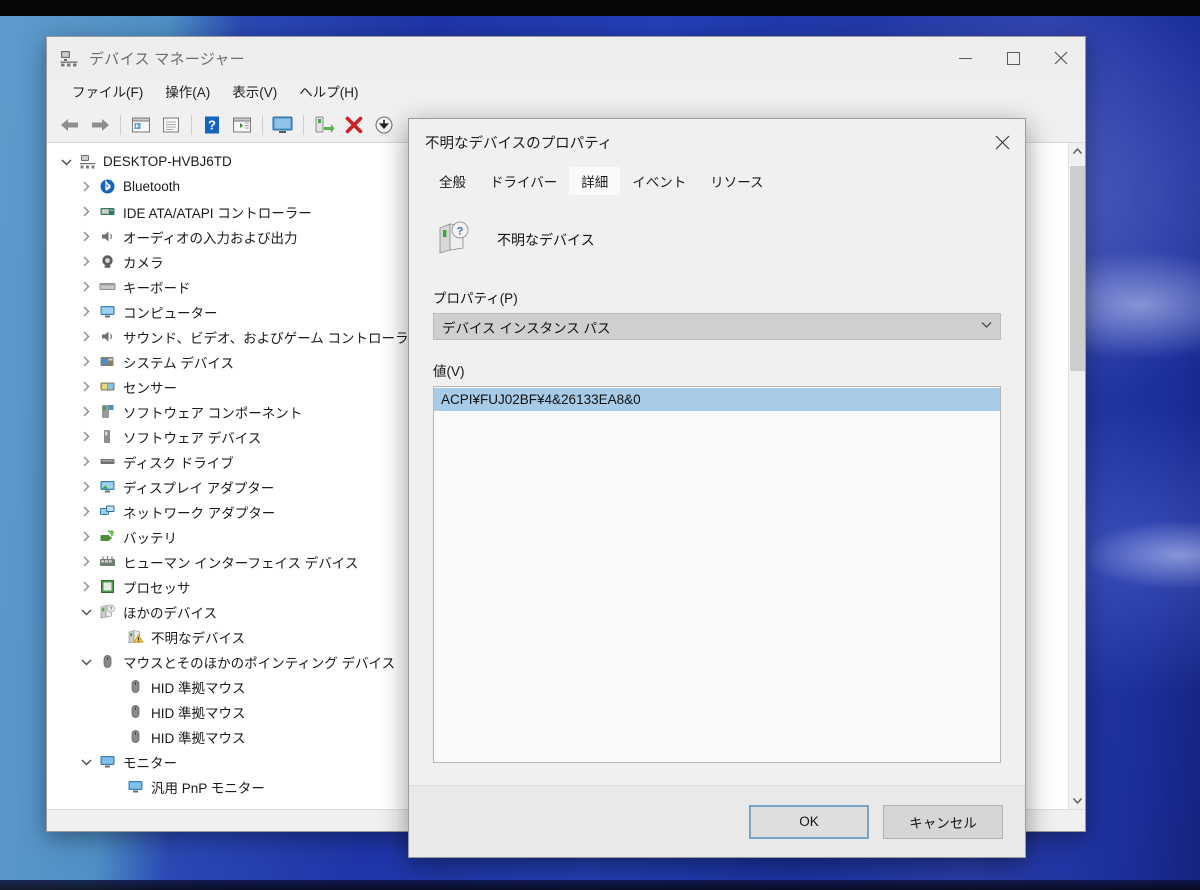 The height and width of the screenshot is (890, 1200). What do you see at coordinates (171, 125) in the screenshot?
I see `scan-list-icon` at bounding box center [171, 125].